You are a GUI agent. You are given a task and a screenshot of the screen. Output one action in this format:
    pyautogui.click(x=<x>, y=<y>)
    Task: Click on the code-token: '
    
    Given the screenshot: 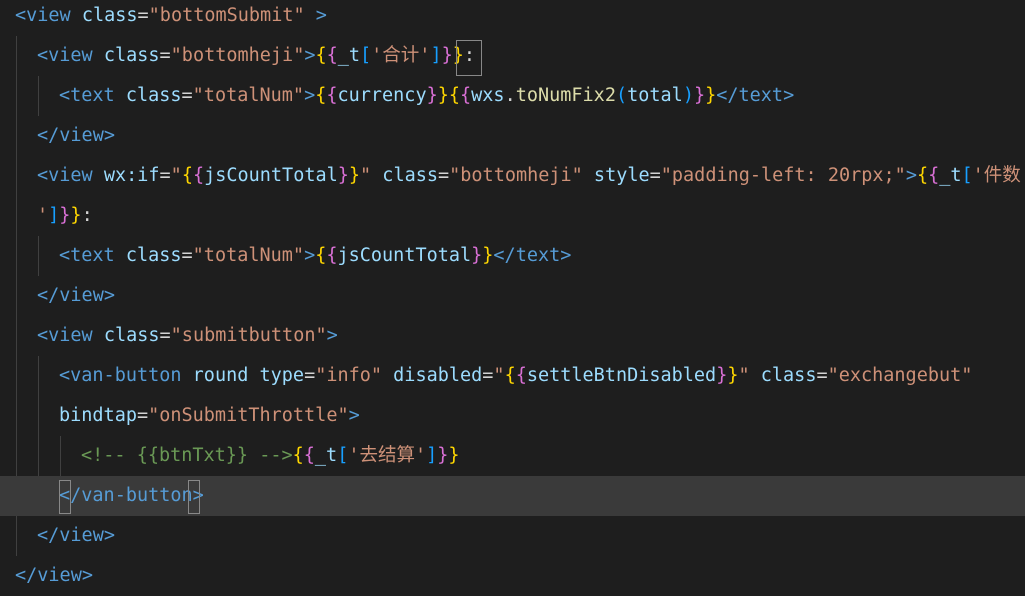 What is the action you would take?
    pyautogui.click(x=43, y=215)
    